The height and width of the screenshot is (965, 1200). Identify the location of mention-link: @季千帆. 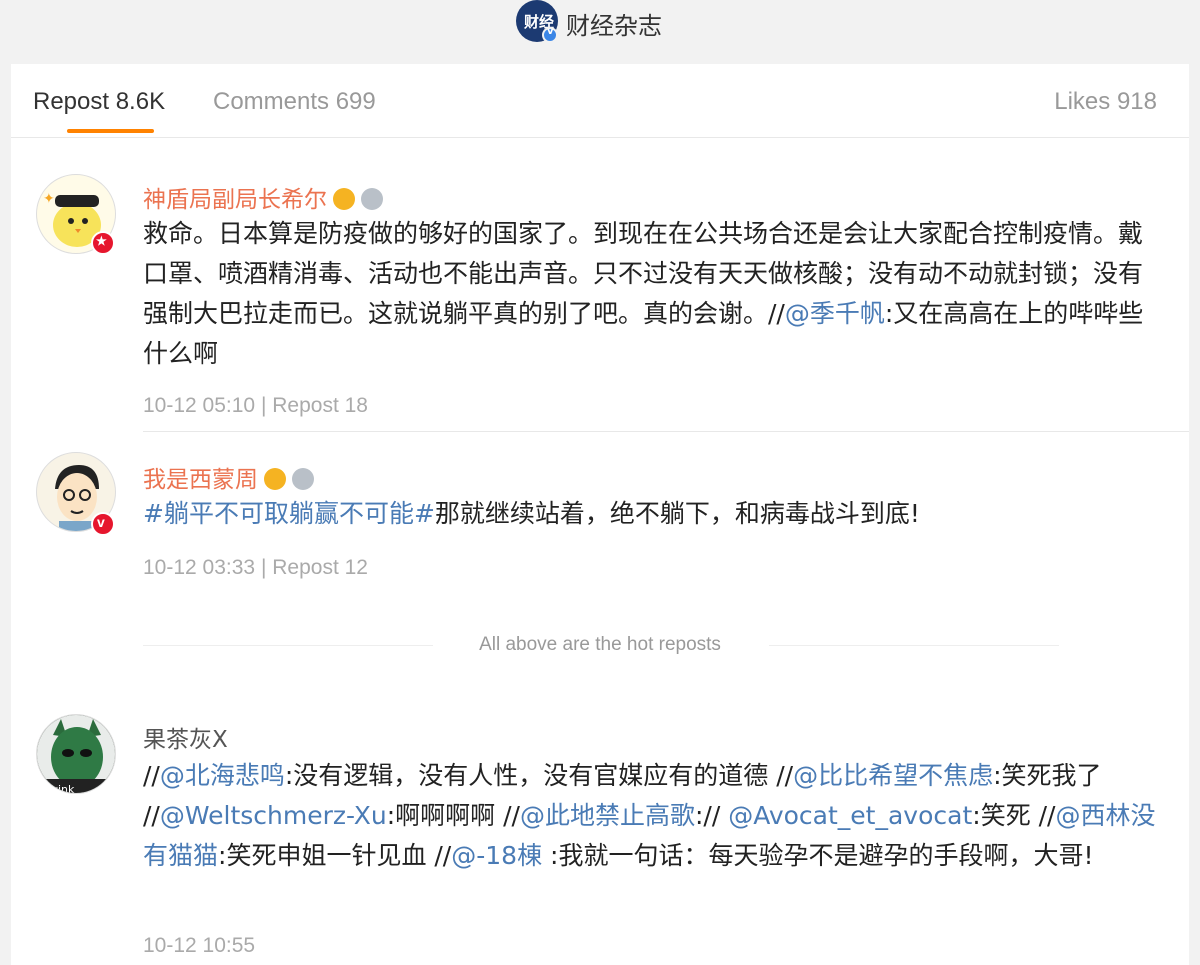
(835, 313).